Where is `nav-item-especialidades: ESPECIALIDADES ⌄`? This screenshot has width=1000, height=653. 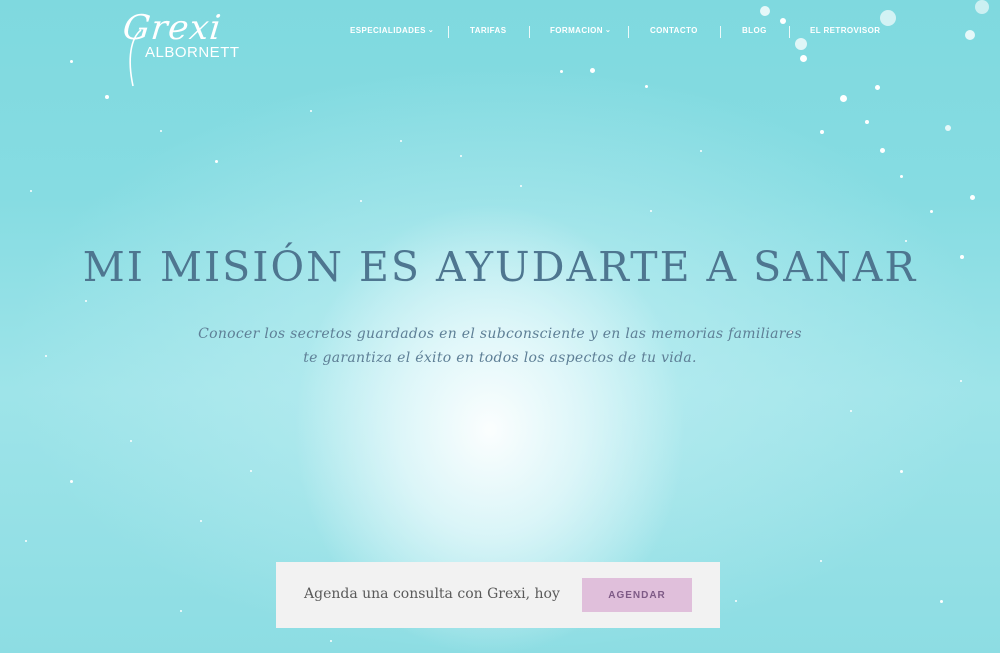
nav-item-especialidades: ESPECIALIDADES ⌄ is located at coordinates (392, 30).